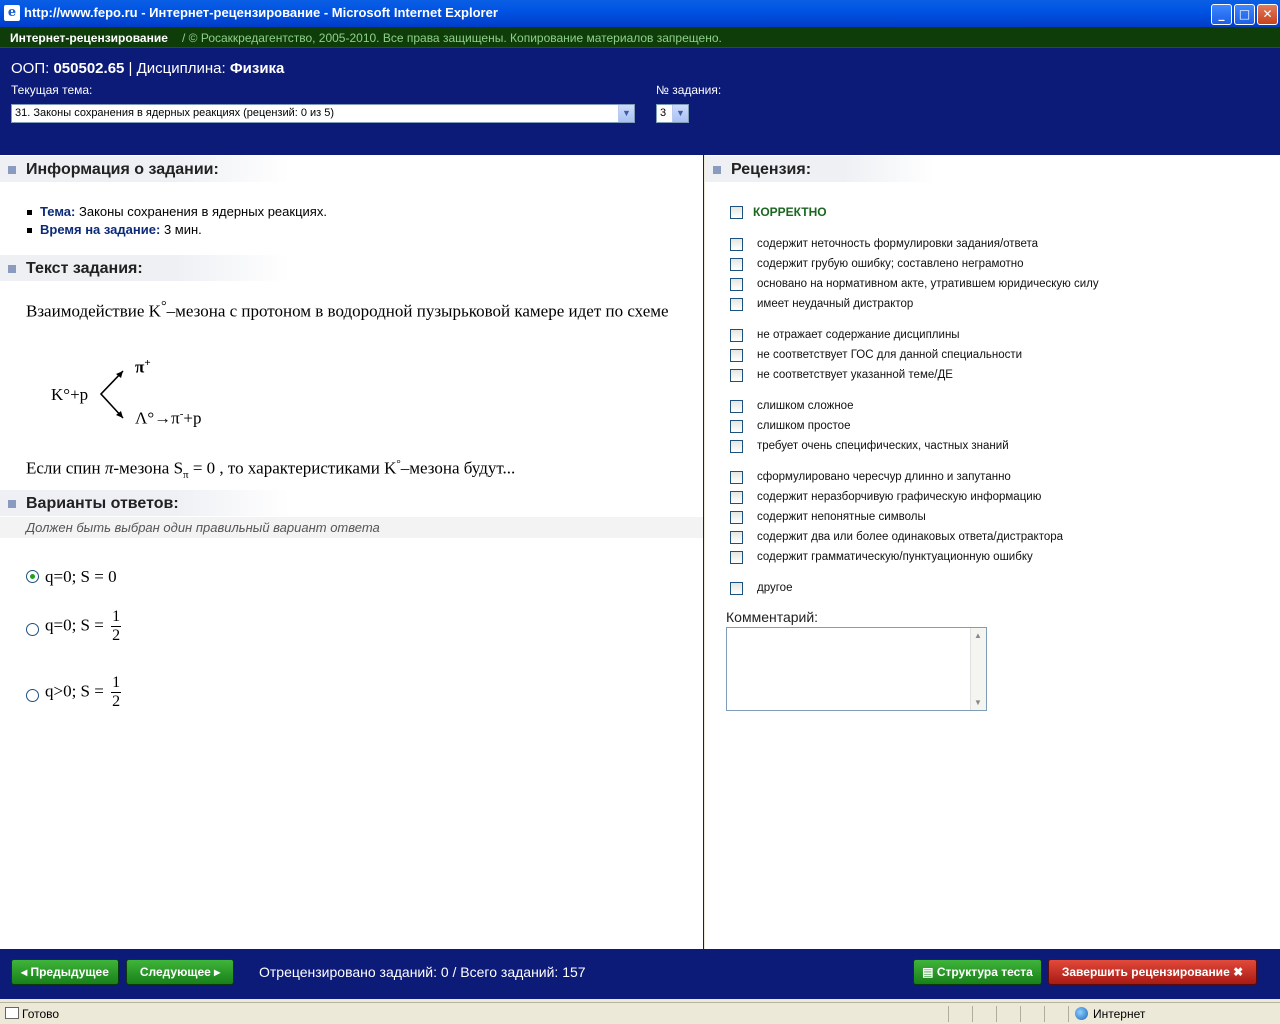  What do you see at coordinates (150, 395) in the screenshot?
I see `reaction-scheme: K°+p π+ Λ°→π-+p` at bounding box center [150, 395].